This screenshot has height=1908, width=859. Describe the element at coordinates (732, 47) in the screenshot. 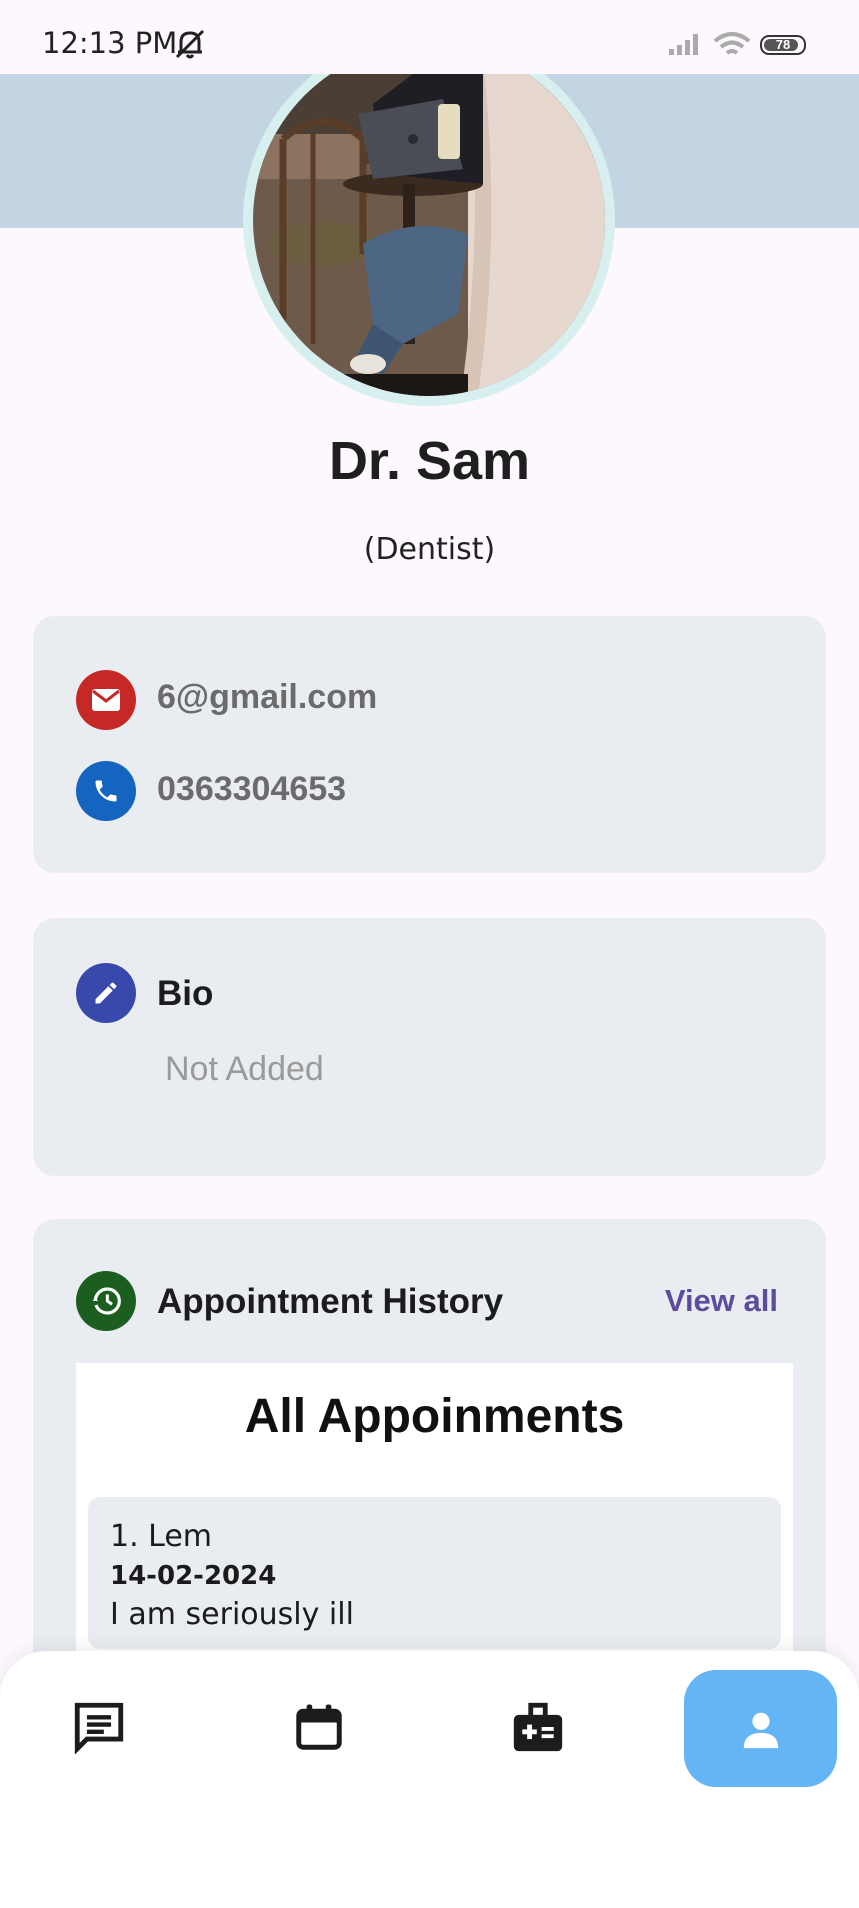

I see `wifi-icon` at that location.